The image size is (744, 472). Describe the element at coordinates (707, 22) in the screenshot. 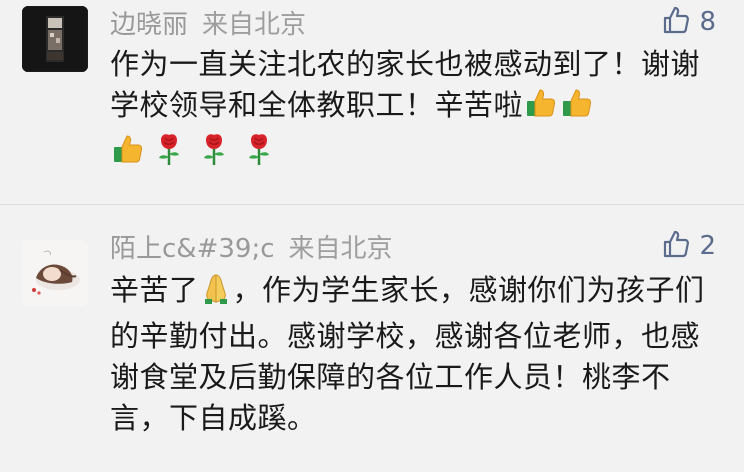

I see `like-count: 8` at that location.